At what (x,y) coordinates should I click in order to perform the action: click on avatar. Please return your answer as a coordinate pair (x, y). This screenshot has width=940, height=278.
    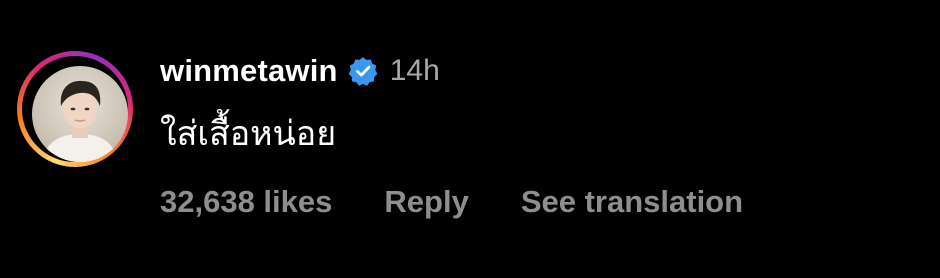
    Looking at the image, I should click on (80, 114).